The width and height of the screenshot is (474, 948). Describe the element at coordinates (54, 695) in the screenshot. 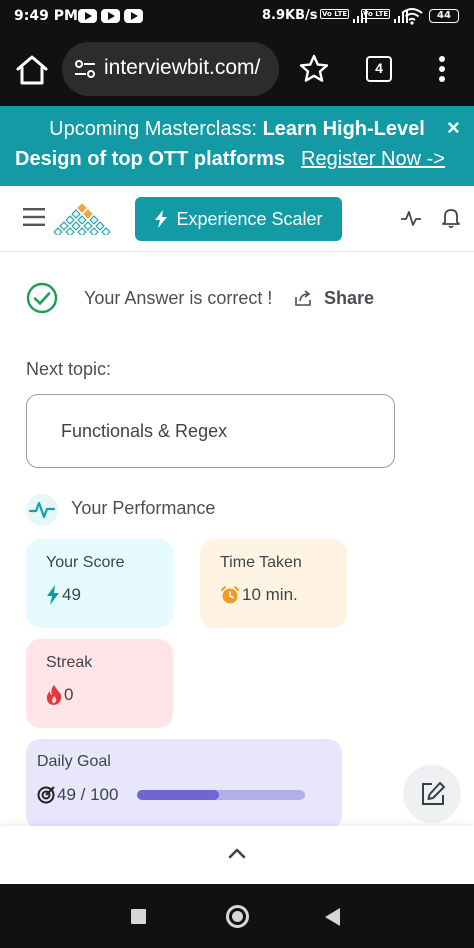

I see `fire-icon` at that location.